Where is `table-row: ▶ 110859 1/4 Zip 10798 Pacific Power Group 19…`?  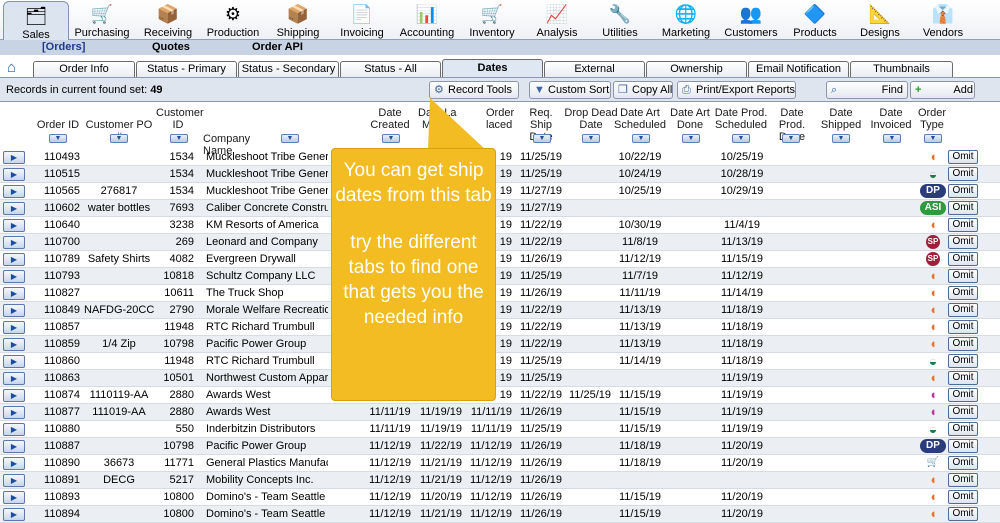
table-row: ▶ 110859 1/4 Zip 10798 Pacific Power Group 19… is located at coordinates (500, 344).